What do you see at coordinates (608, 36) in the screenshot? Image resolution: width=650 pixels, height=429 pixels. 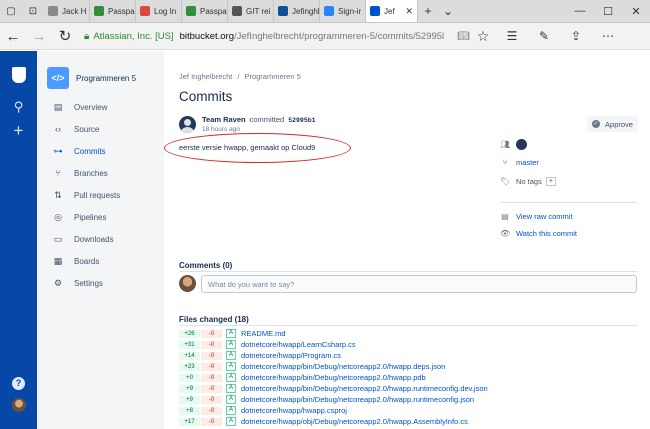 I see `more-options-icon: ⋯` at bounding box center [608, 36].